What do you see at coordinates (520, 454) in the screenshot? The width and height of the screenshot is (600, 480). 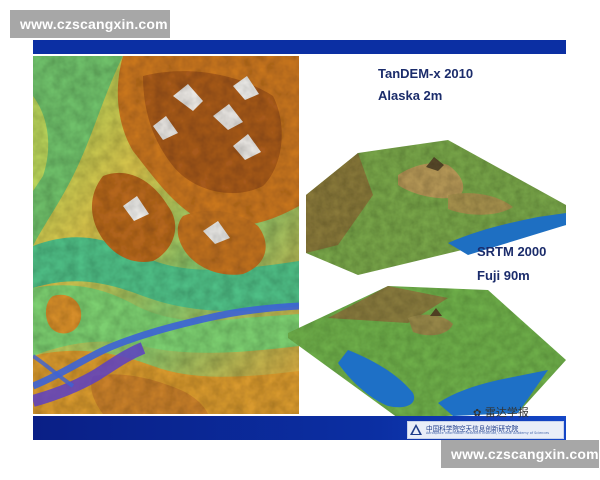 I see `watermark-bottom: www.czscangxin.com` at bounding box center [520, 454].